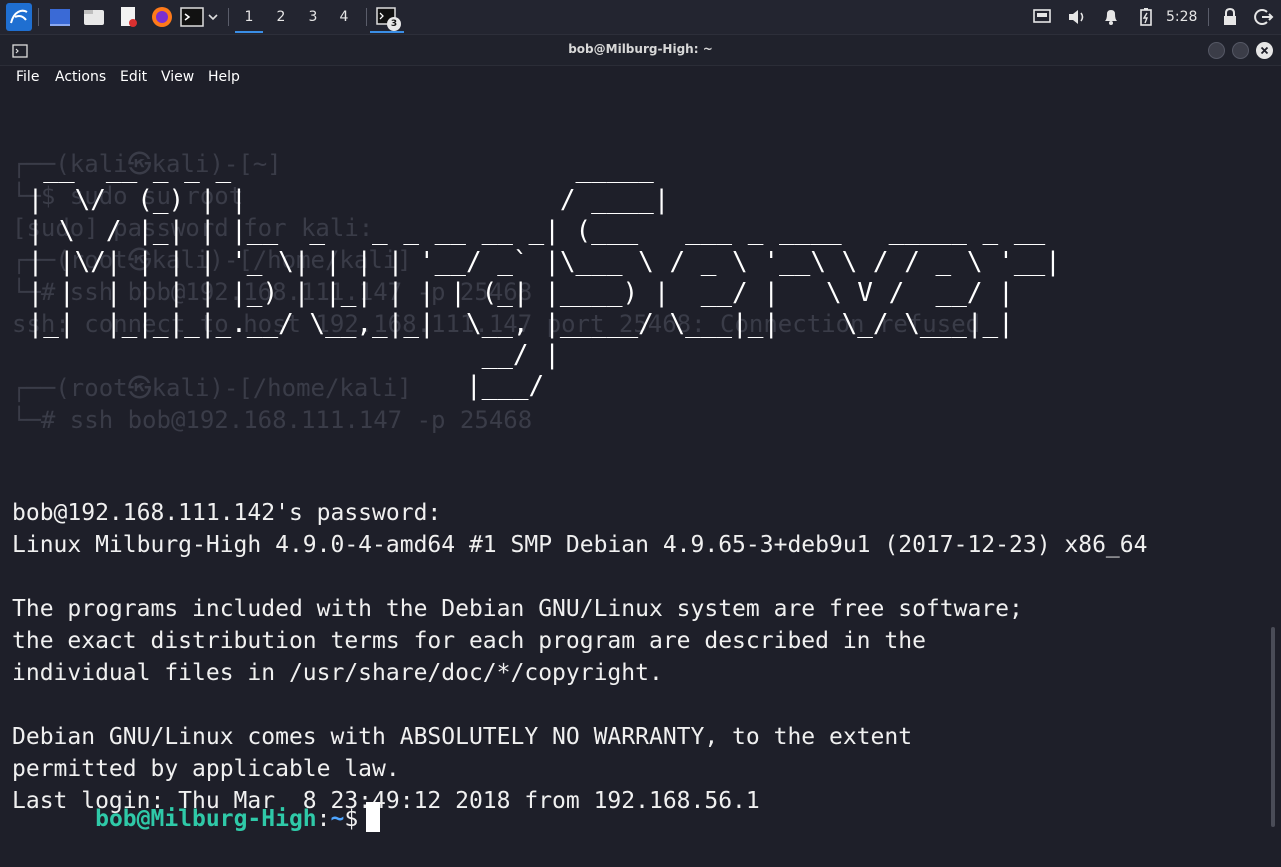 This screenshot has width=1281, height=867. I want to click on output-line: bob@192.168.111.142's password:, so click(227, 513).